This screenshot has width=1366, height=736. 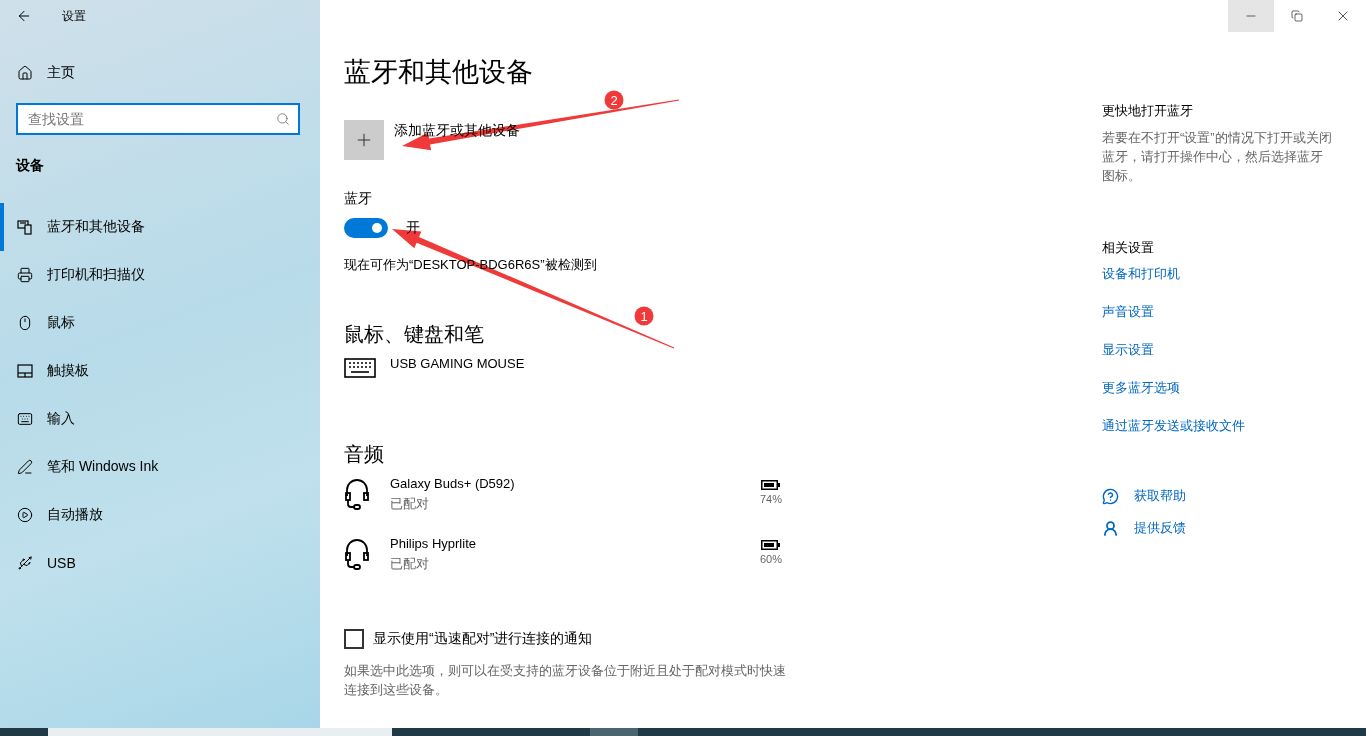 What do you see at coordinates (770, 559) in the screenshot?
I see `battery-percent: 60%` at bounding box center [770, 559].